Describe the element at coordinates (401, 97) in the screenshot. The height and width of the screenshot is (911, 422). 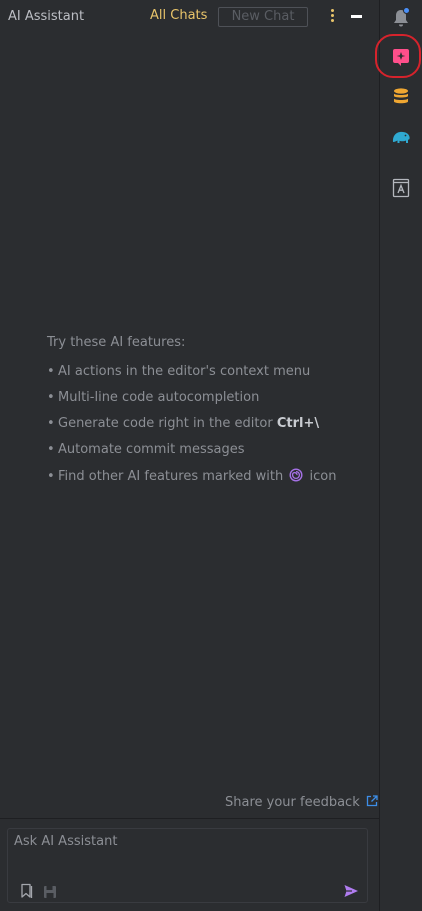
I see `database-icon` at that location.